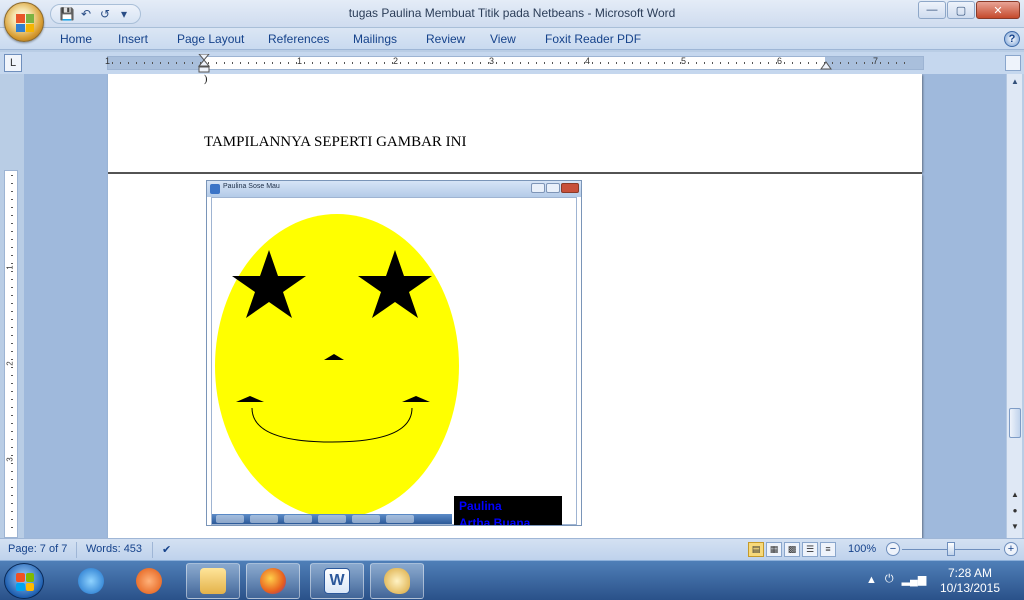 The width and height of the screenshot is (1024, 600). What do you see at coordinates (970, 573) in the screenshot?
I see `clock-time: 7:28 AM` at bounding box center [970, 573].